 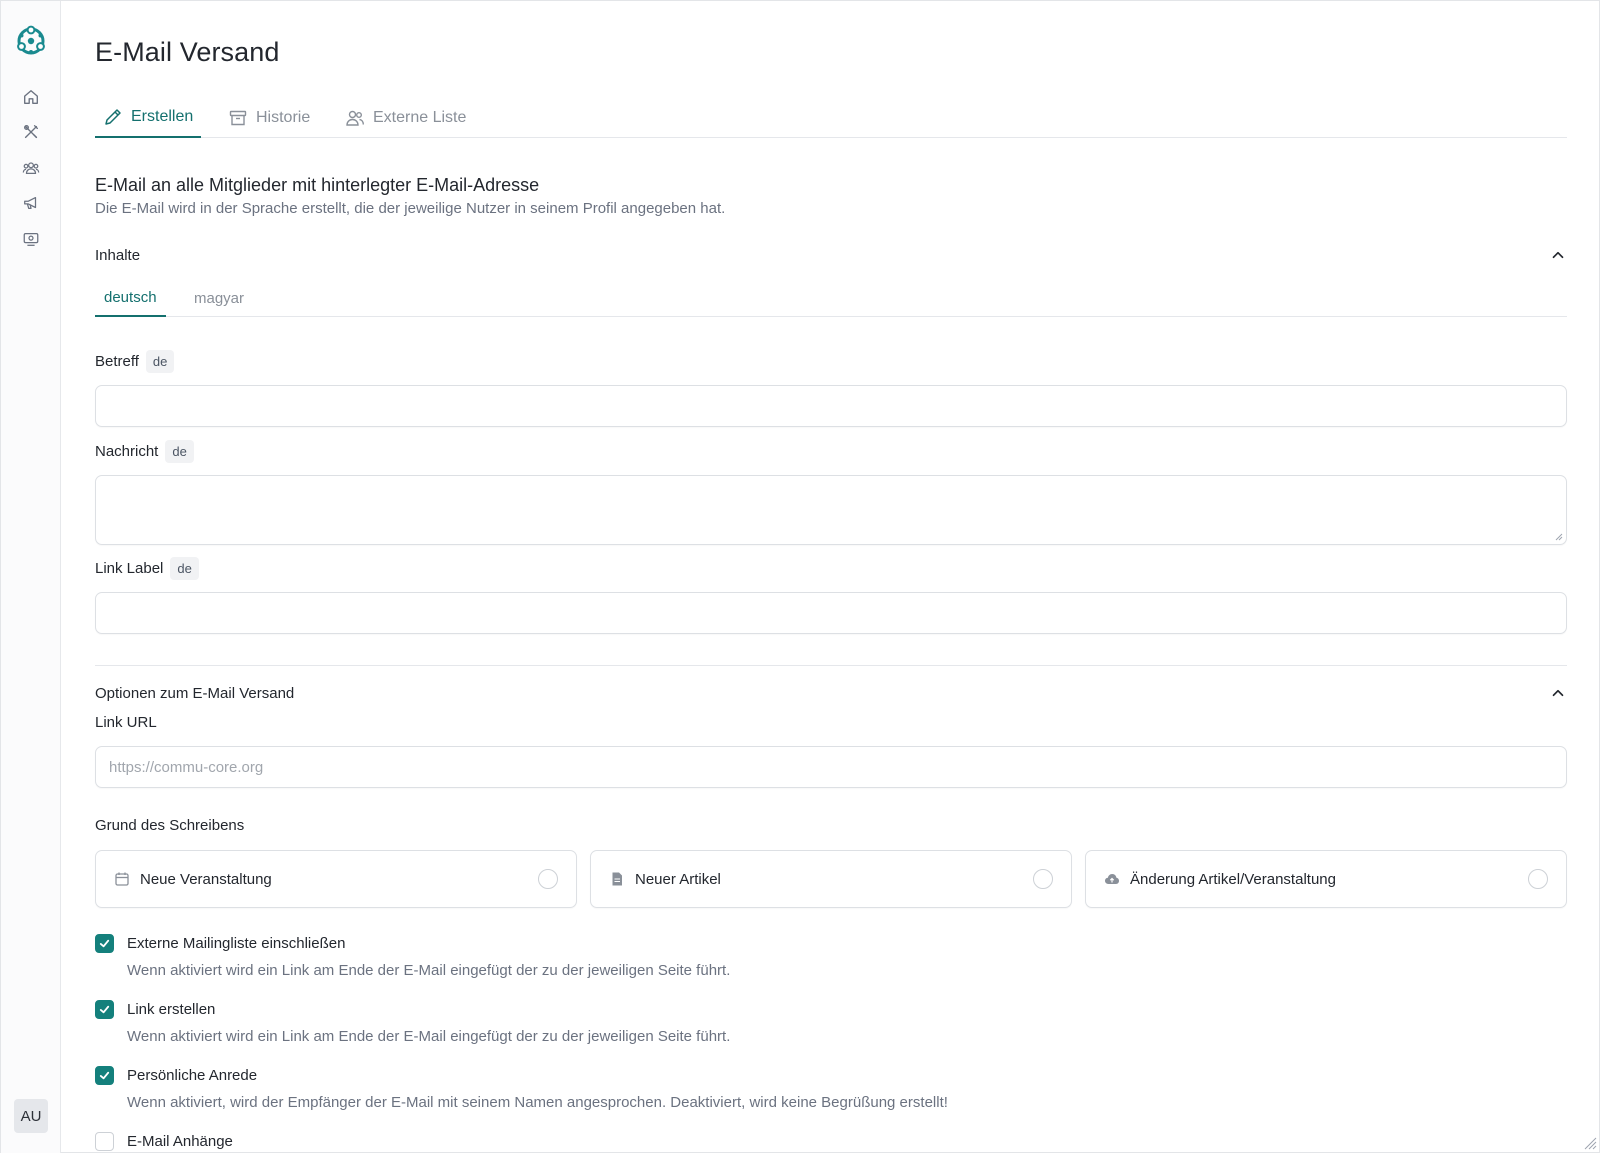 What do you see at coordinates (336, 879) in the screenshot?
I see `reason-option-neue-veranstaltung: Neue Veranstaltung` at bounding box center [336, 879].